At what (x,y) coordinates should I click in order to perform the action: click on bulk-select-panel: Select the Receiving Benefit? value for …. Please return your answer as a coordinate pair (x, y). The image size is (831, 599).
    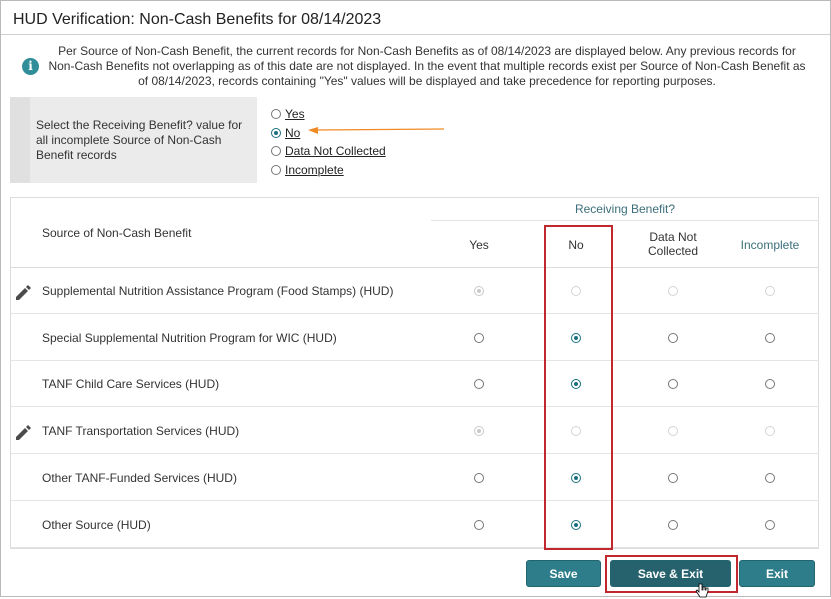
    Looking at the image, I should click on (133, 140).